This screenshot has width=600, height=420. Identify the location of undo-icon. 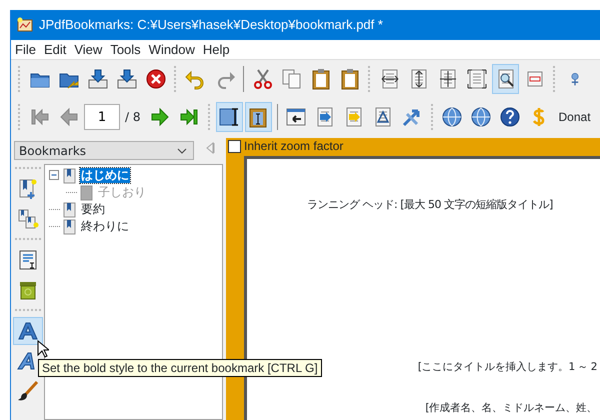
(195, 79).